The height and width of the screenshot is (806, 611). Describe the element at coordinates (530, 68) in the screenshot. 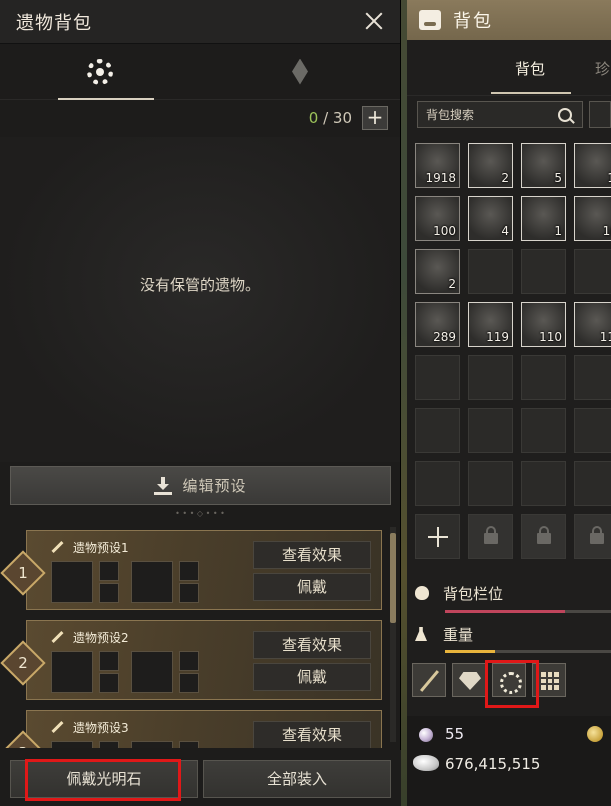

I see `tab-bag: 背包` at that location.